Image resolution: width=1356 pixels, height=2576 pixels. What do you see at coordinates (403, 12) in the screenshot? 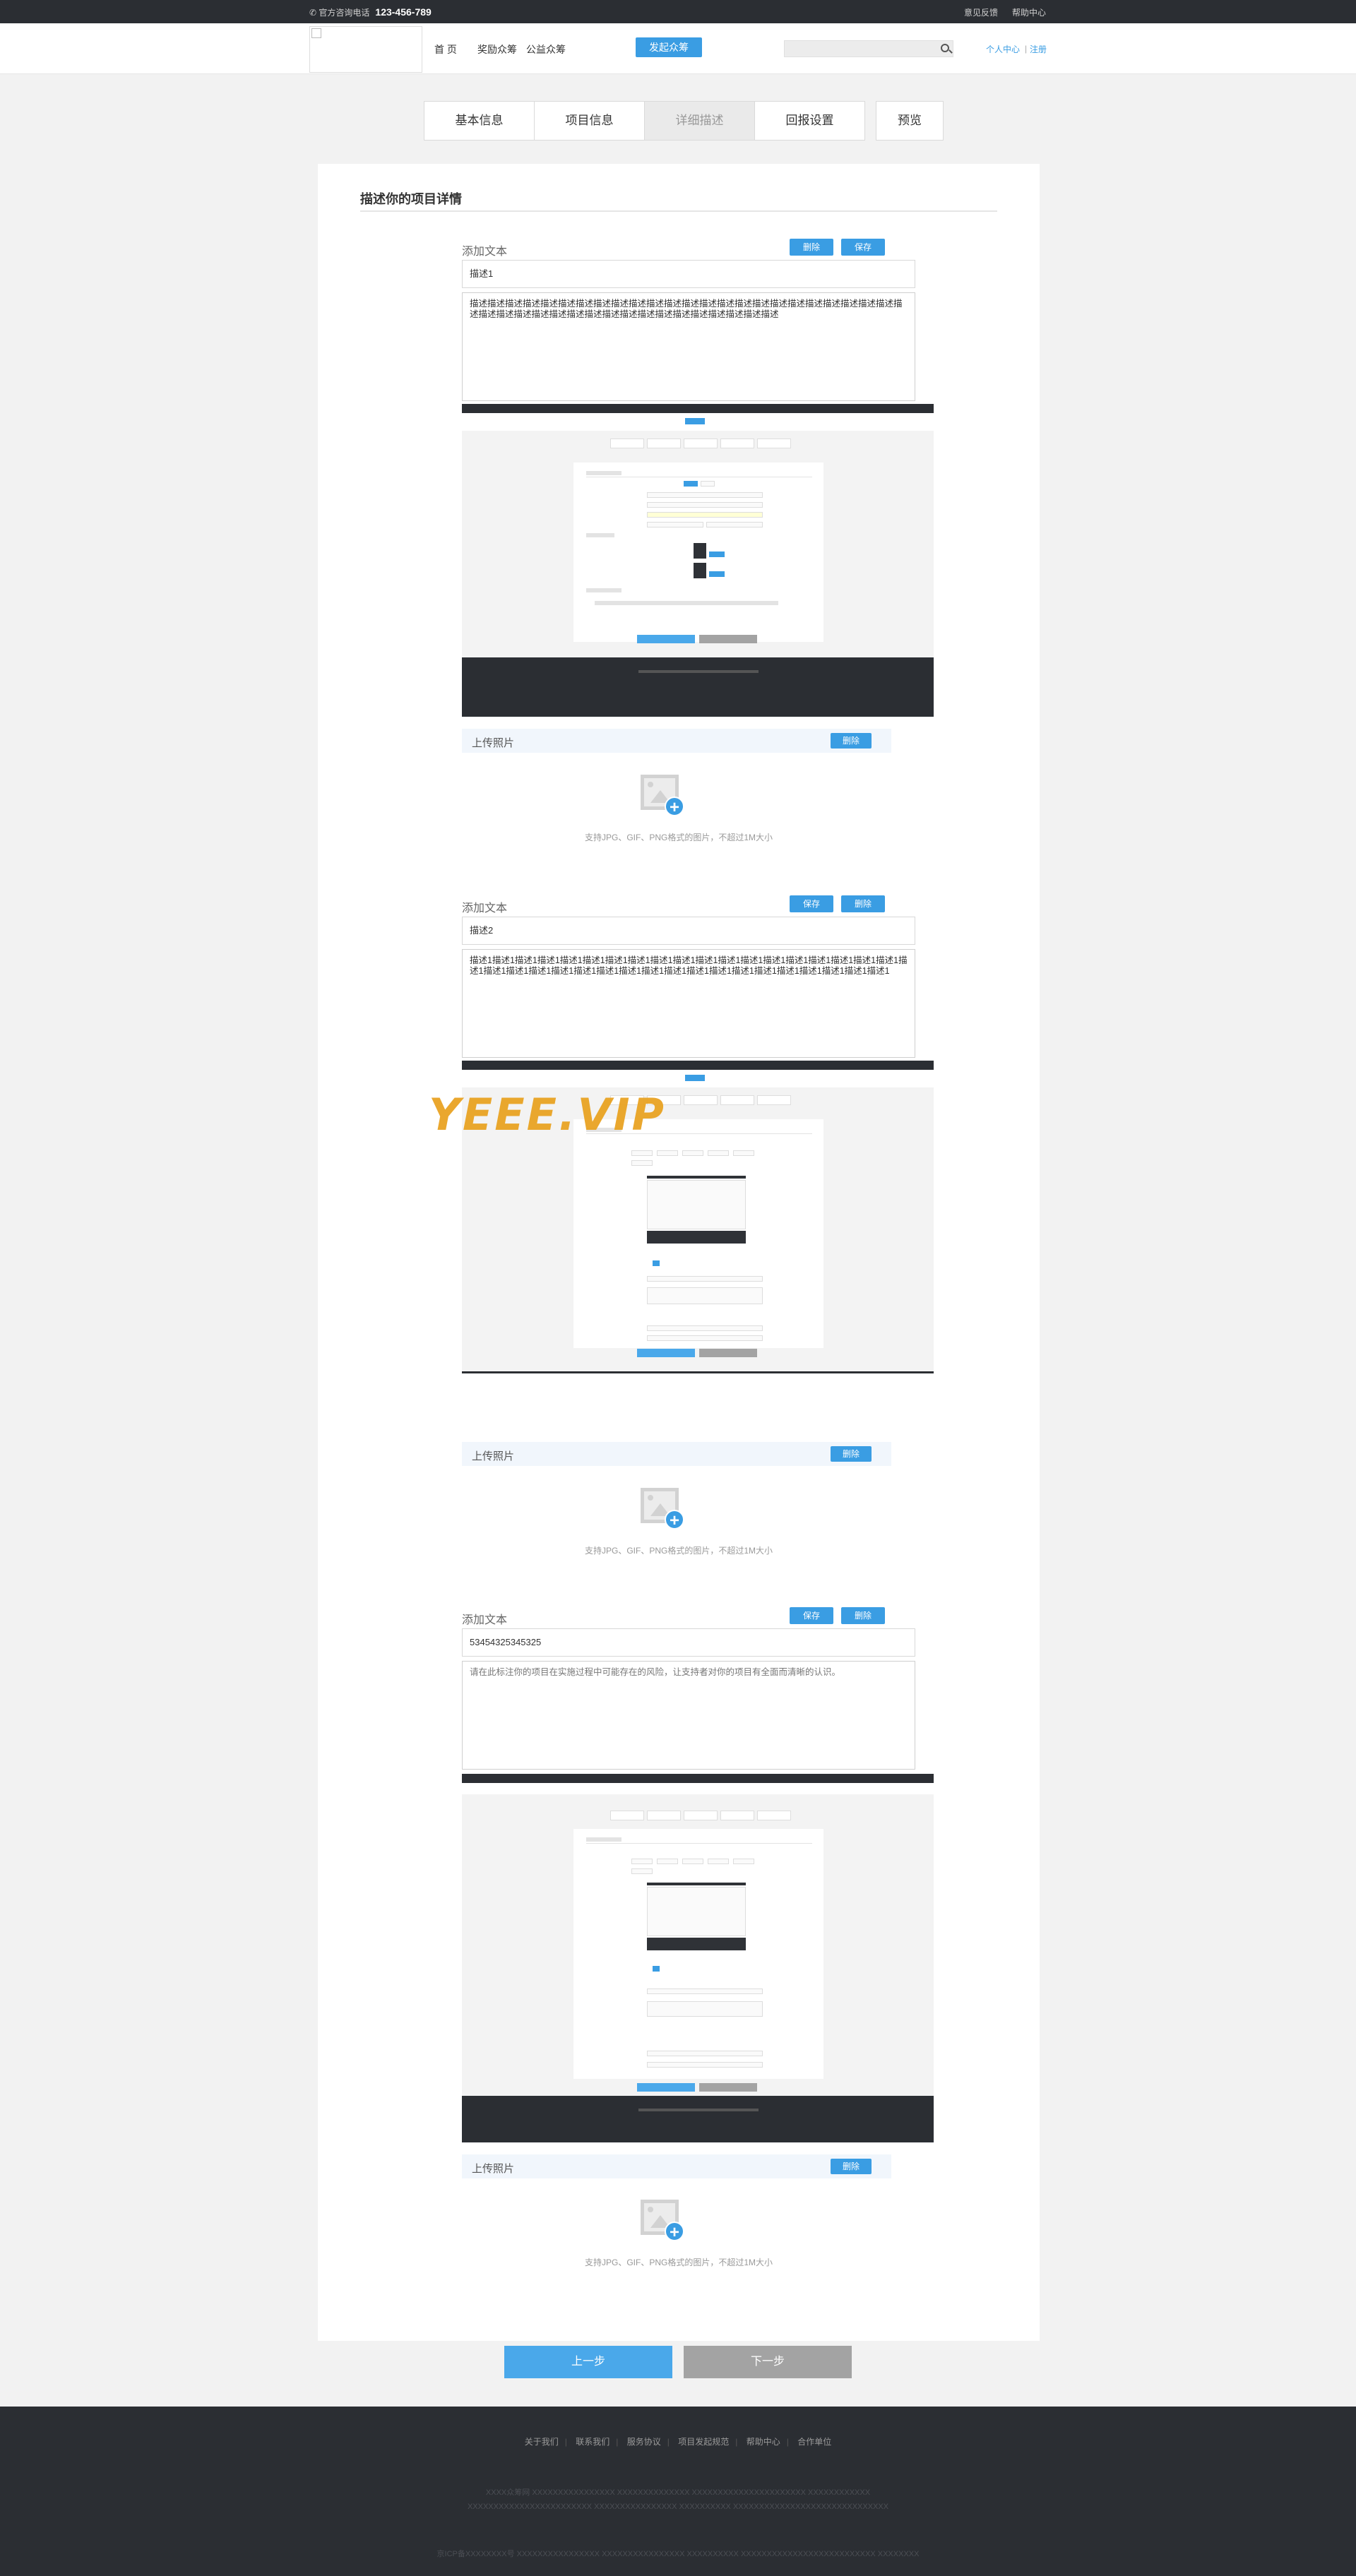
I see `hotline-number: 123-456-789` at bounding box center [403, 12].